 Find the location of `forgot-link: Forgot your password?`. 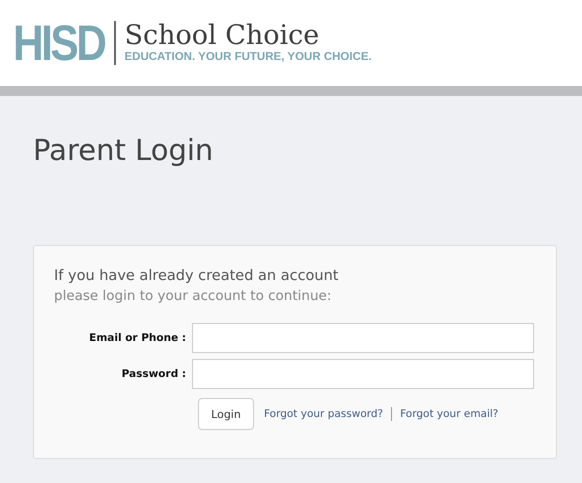

forgot-link: Forgot your password? is located at coordinates (324, 414).